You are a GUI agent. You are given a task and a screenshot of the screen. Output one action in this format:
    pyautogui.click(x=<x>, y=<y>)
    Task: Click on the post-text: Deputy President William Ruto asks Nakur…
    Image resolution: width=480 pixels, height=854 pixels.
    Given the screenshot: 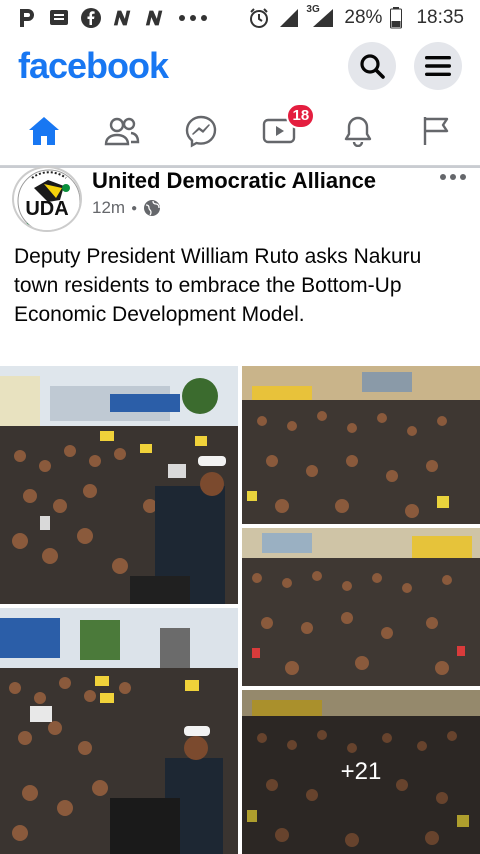 What is the action you would take?
    pyautogui.click(x=218, y=285)
    